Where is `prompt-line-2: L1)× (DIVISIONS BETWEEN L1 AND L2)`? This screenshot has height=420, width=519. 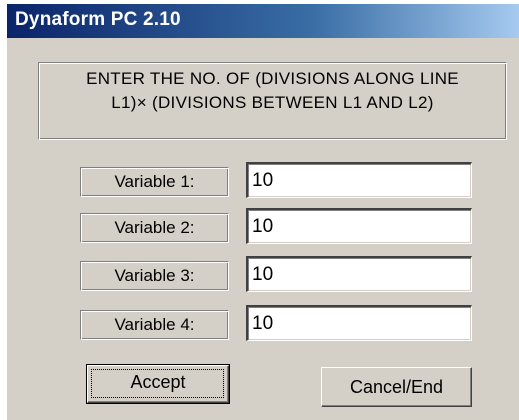 prompt-line-2: L1)× (DIVISIONS BETWEEN L1 AND L2) is located at coordinates (272, 102).